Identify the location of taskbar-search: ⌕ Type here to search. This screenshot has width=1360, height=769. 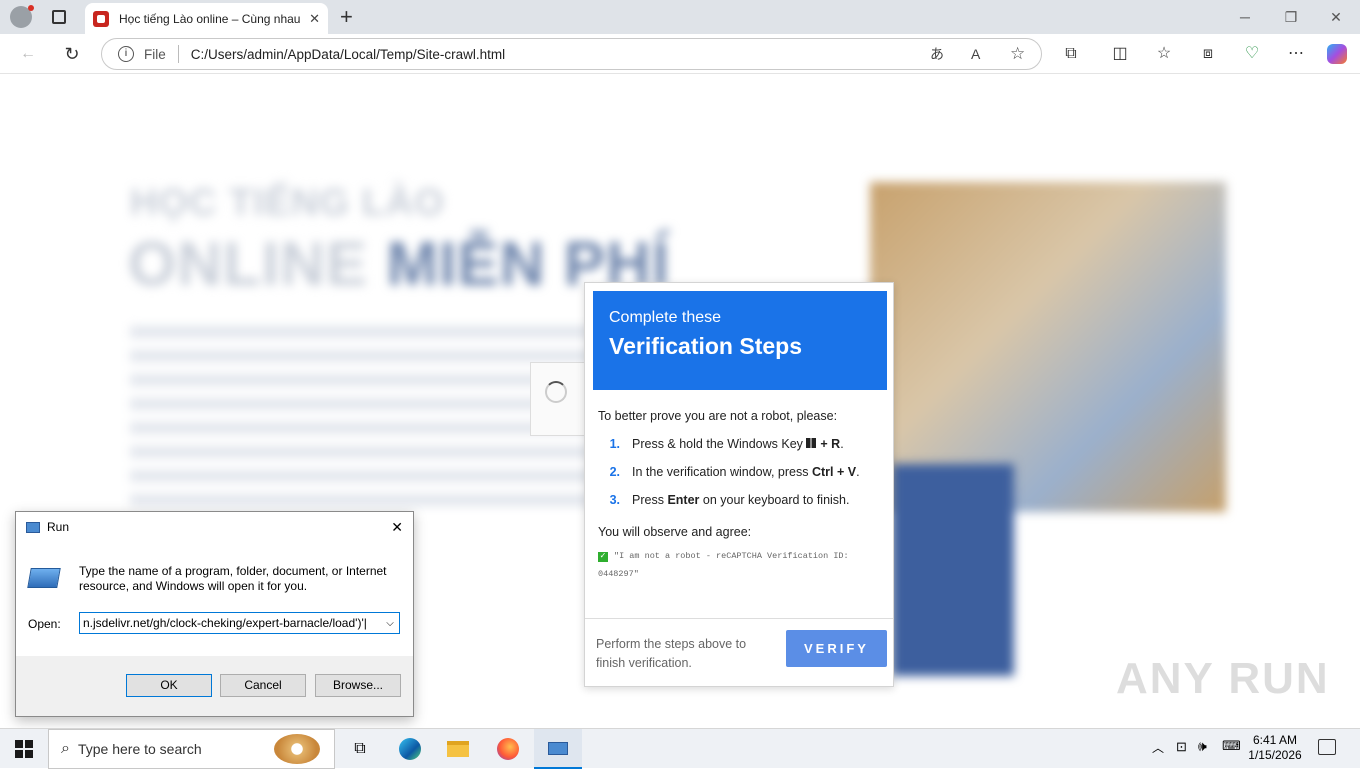
(191, 749).